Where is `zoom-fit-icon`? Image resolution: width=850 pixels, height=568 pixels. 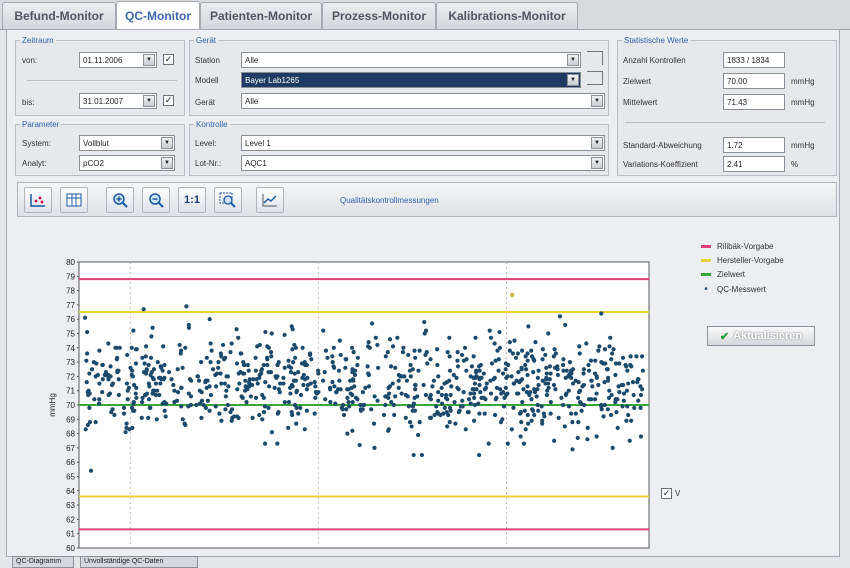
zoom-fit-icon is located at coordinates (228, 200).